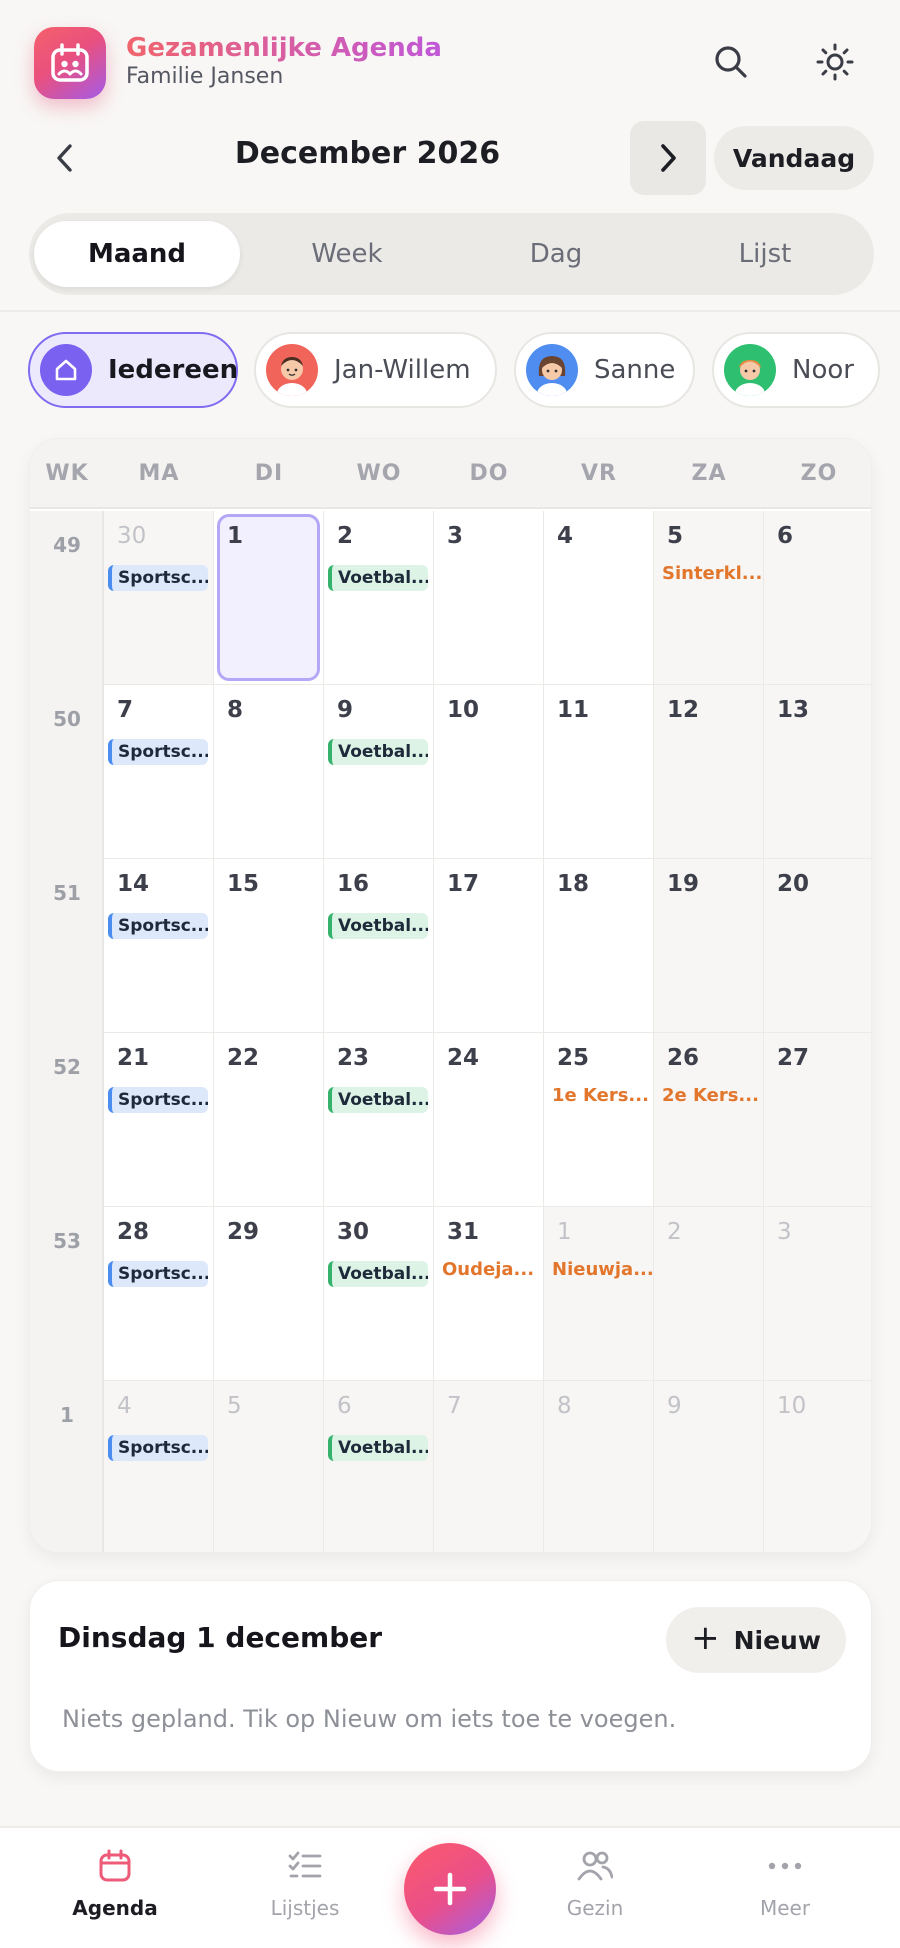 The height and width of the screenshot is (1948, 900). I want to click on search-icon, so click(731, 62).